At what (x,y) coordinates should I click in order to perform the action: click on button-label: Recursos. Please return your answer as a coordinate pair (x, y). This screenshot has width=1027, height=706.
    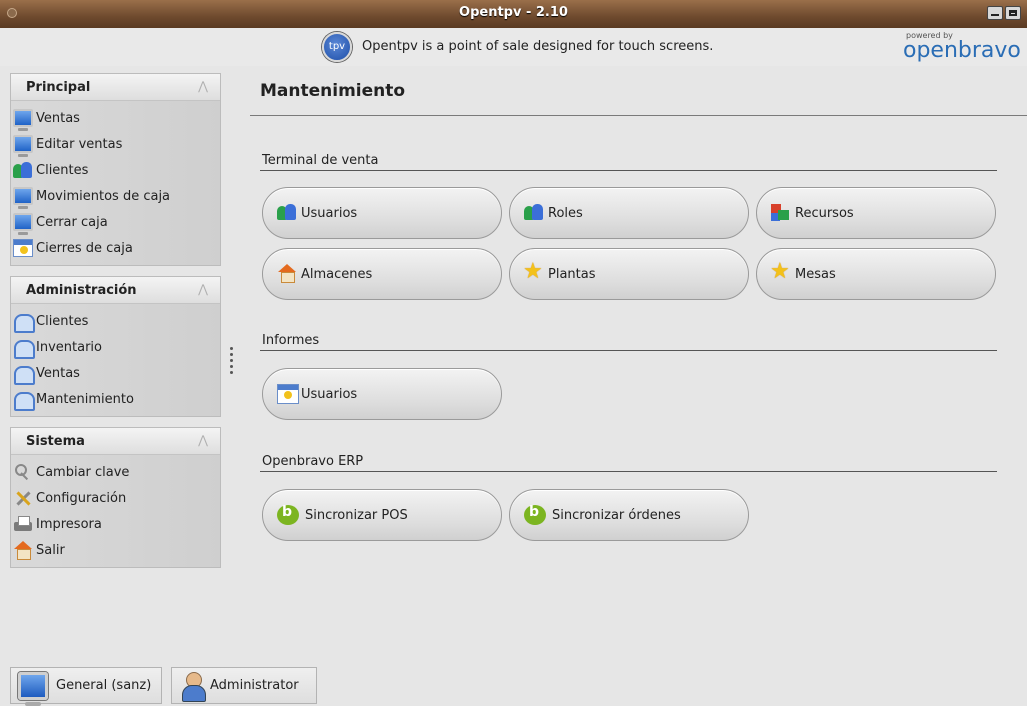
    Looking at the image, I should click on (824, 213).